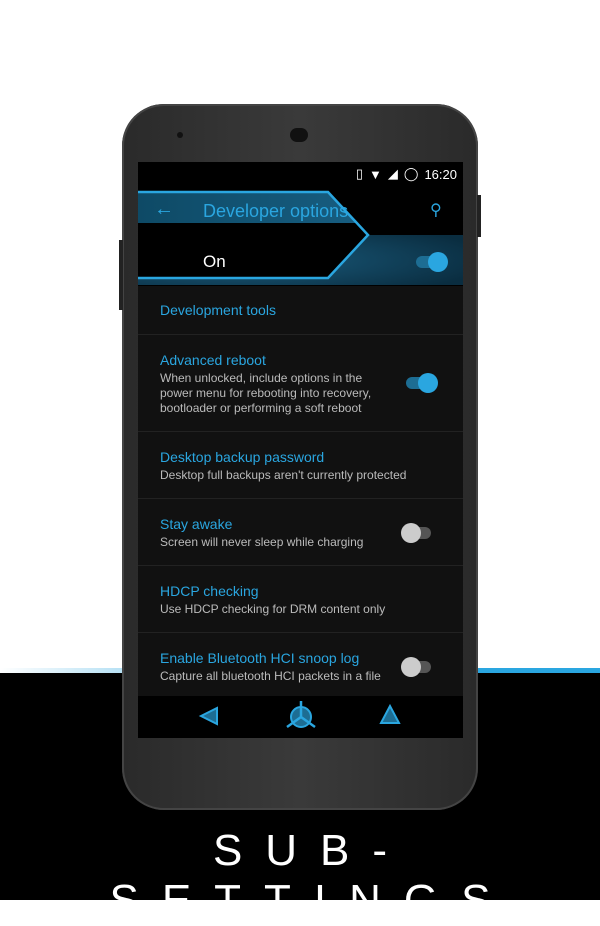 The image size is (600, 926). Describe the element at coordinates (209, 591) in the screenshot. I see `item-title: HDCP checking` at that location.